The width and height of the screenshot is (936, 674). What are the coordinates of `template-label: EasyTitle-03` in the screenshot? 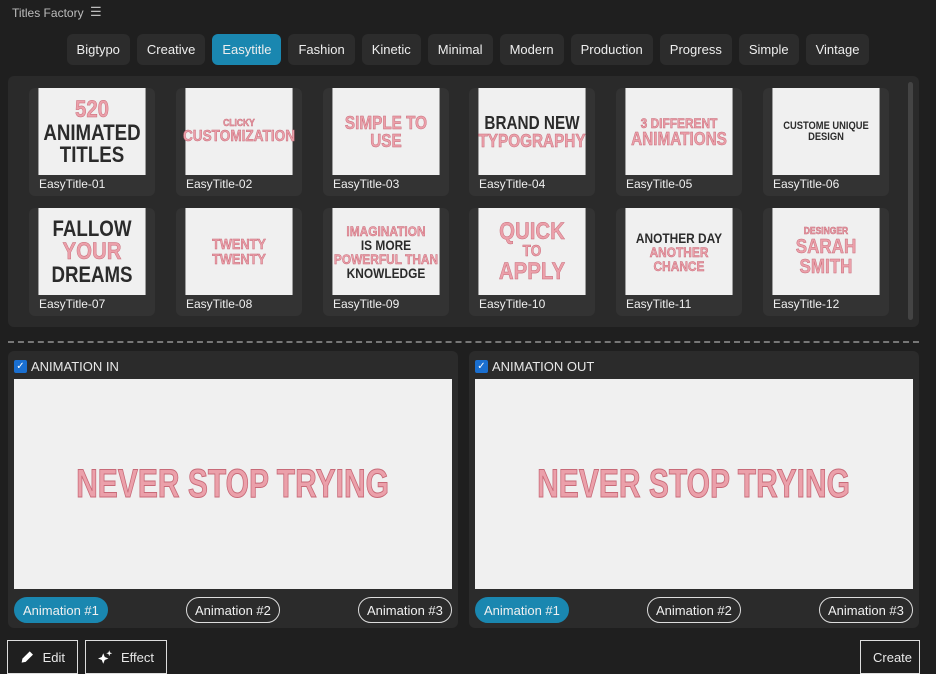 It's located at (366, 184).